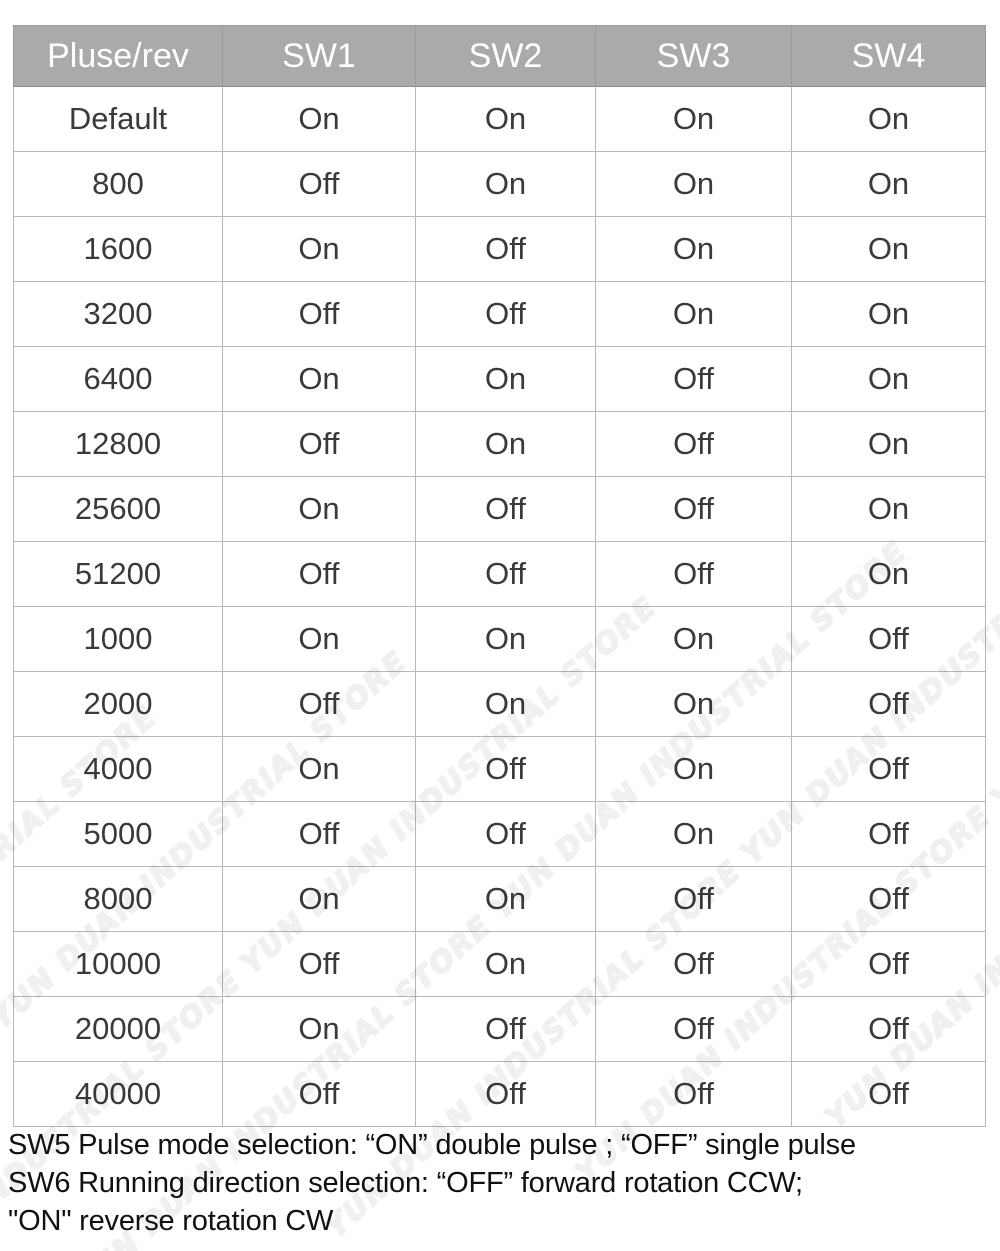 Image resolution: width=1000 pixels, height=1251 pixels. Describe the element at coordinates (500, 1242) in the screenshot. I see `note-clipped-next-line` at that location.